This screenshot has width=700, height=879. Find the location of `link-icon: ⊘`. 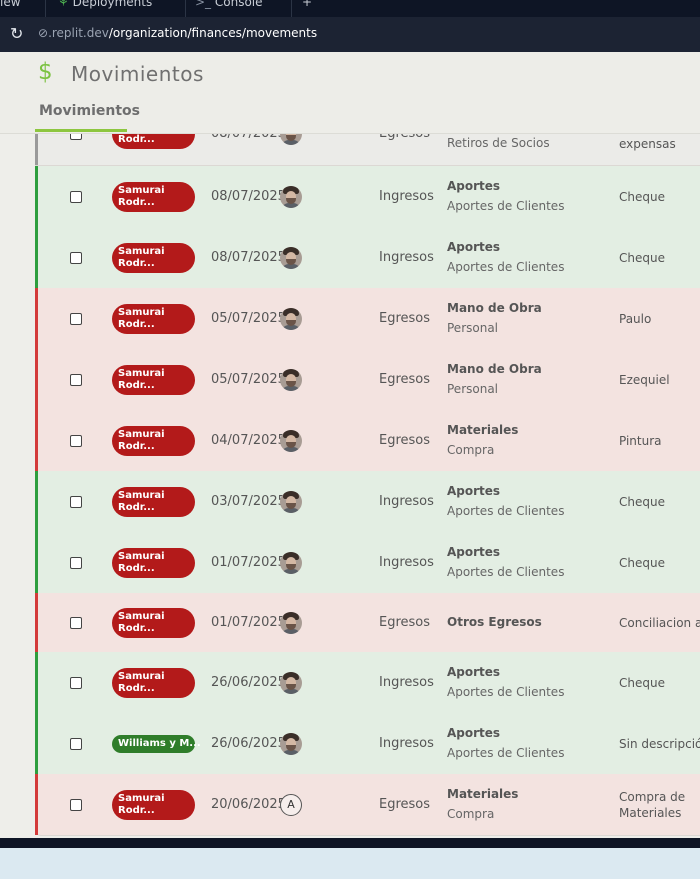

link-icon: ⊘ is located at coordinates (43, 33).